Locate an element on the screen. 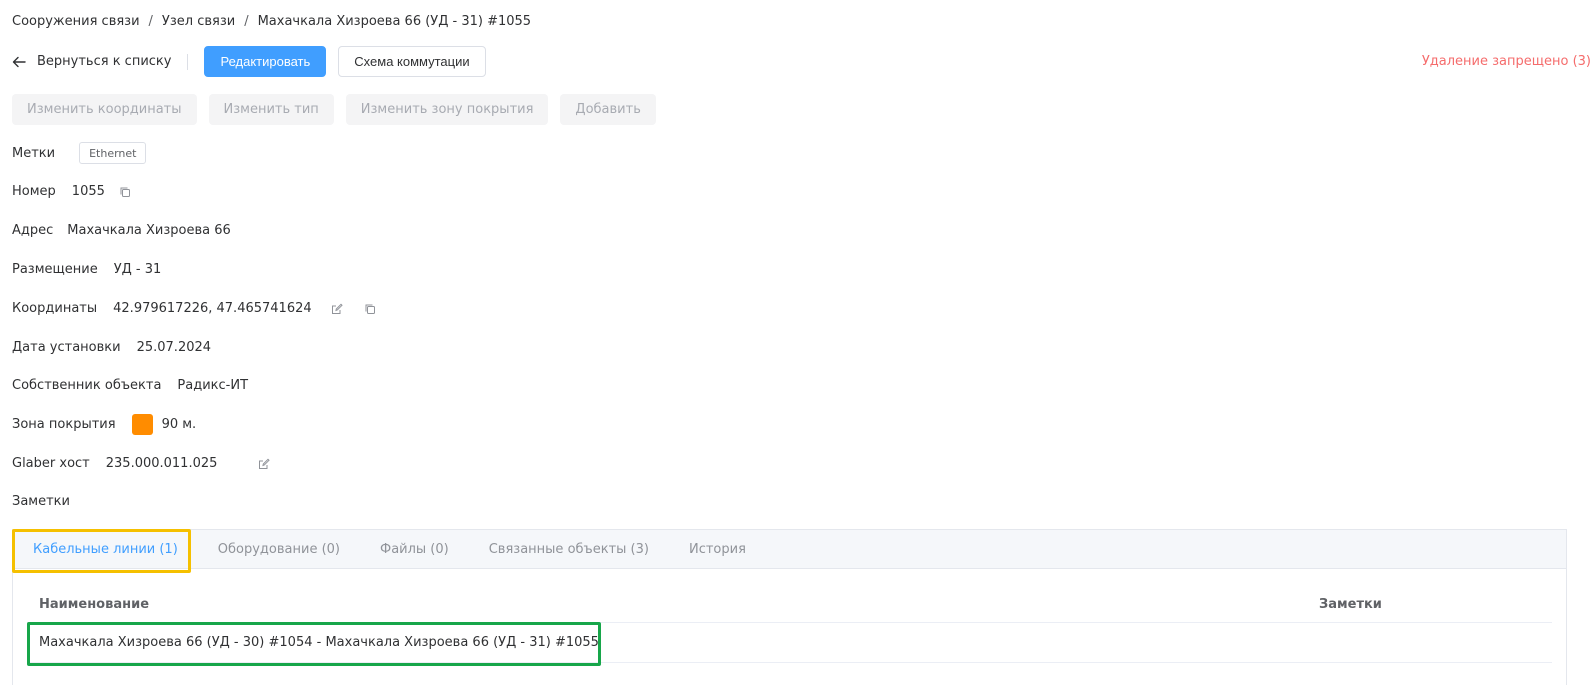 This screenshot has width=1591, height=685. tab-cable-lines: Кабельные линии (1) is located at coordinates (105, 549).